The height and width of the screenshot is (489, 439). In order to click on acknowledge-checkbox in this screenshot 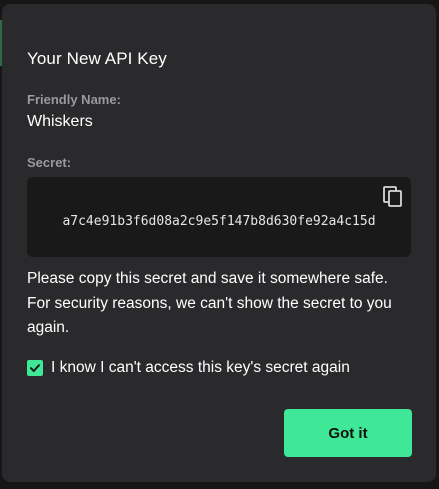, I will do `click(35, 368)`.